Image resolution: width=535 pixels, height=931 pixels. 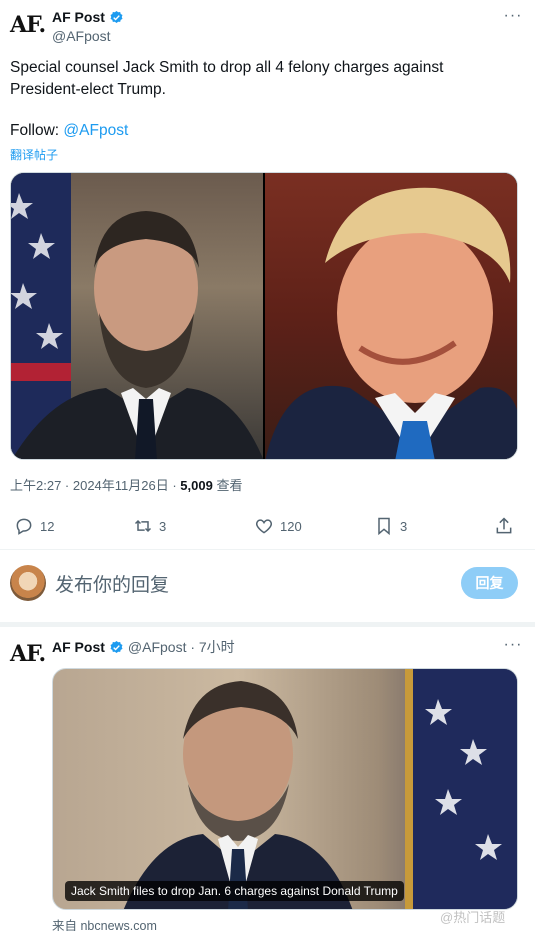 What do you see at coordinates (181, 647) in the screenshot?
I see `handle-time: @AFpost · 7小时` at bounding box center [181, 647].